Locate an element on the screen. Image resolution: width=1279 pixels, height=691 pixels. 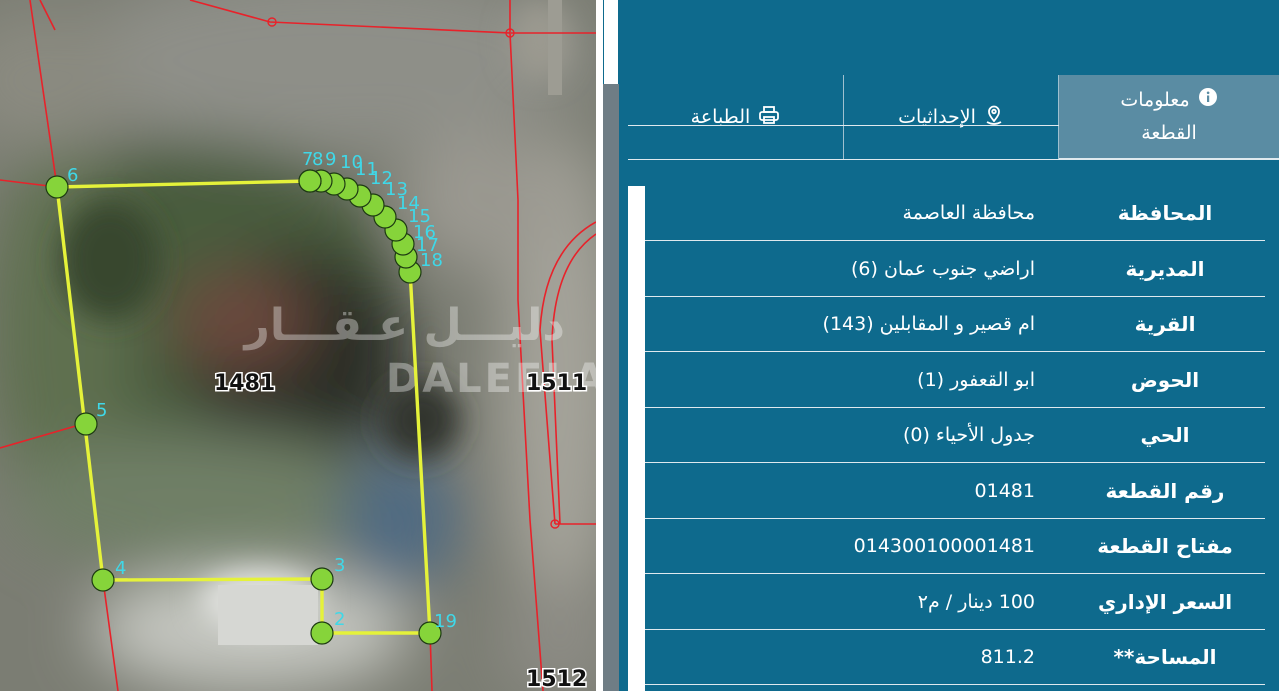
vertex-label: 5 is located at coordinates (101, 410).